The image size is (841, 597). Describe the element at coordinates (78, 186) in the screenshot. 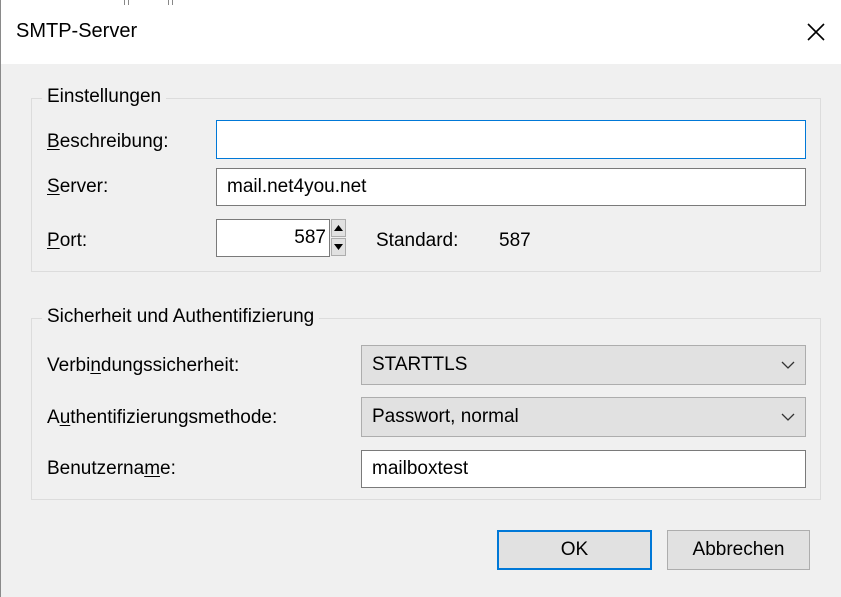

I see `server-label: Server:` at that location.